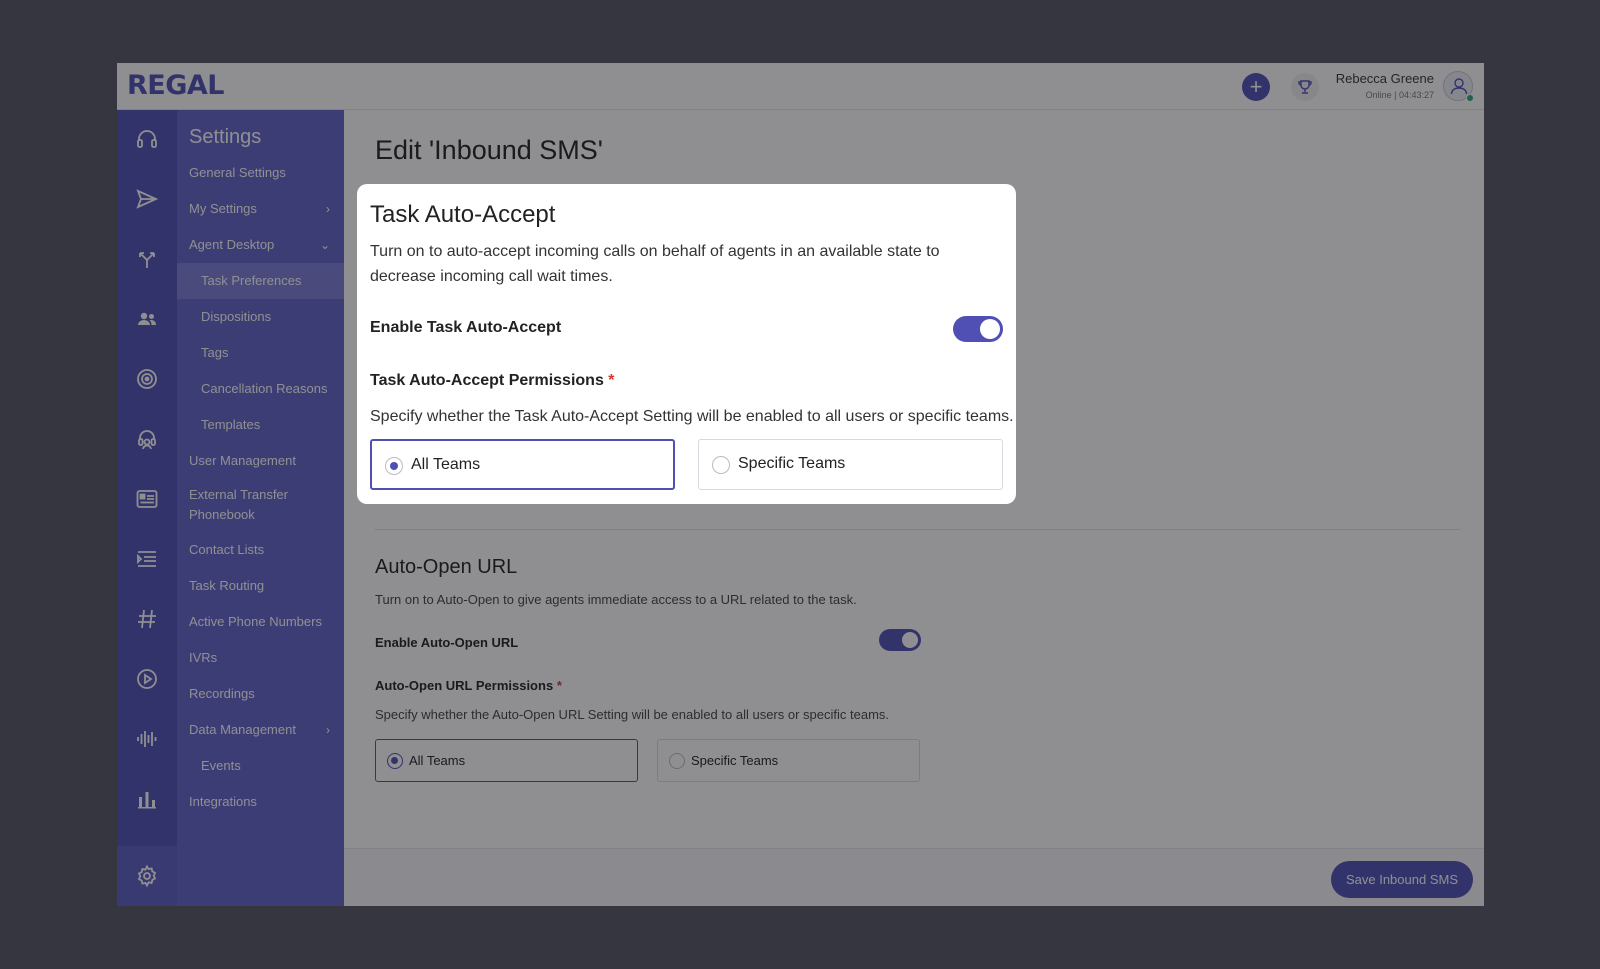  What do you see at coordinates (990, 329) in the screenshot?
I see `toggle-knob` at bounding box center [990, 329].